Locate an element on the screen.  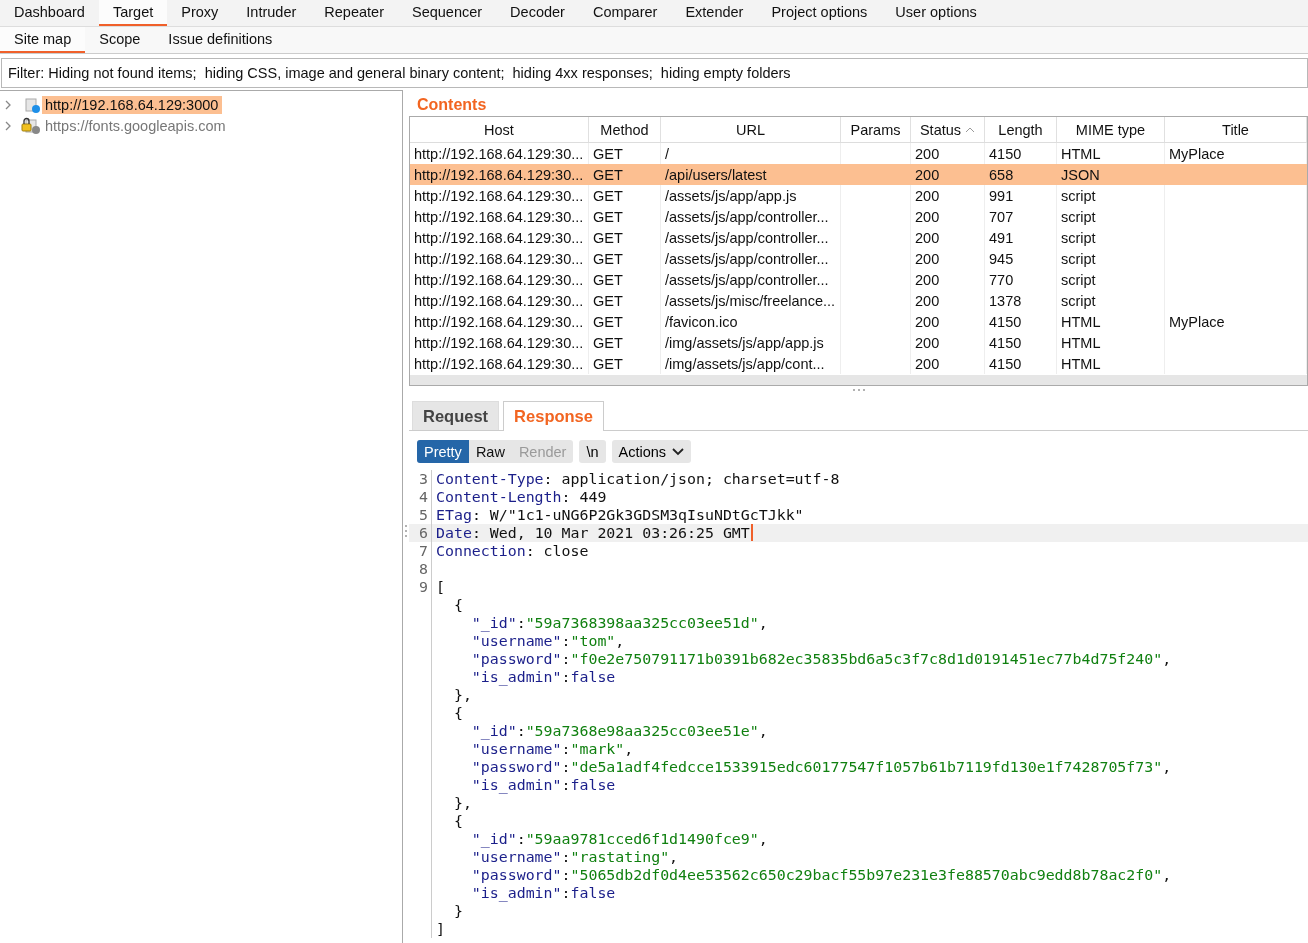
column-header: MIME type is located at coordinates (1111, 129).